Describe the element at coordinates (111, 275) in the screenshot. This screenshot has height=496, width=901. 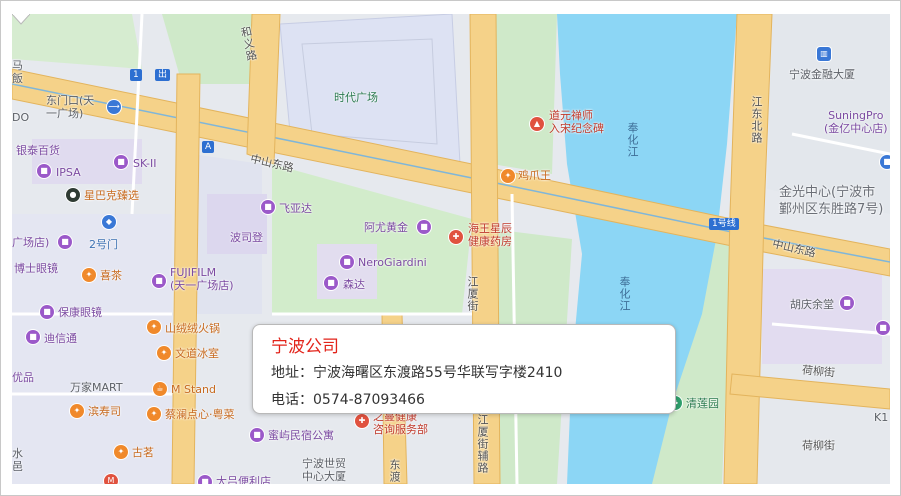
I see `poi-xicha: 喜茶` at that location.